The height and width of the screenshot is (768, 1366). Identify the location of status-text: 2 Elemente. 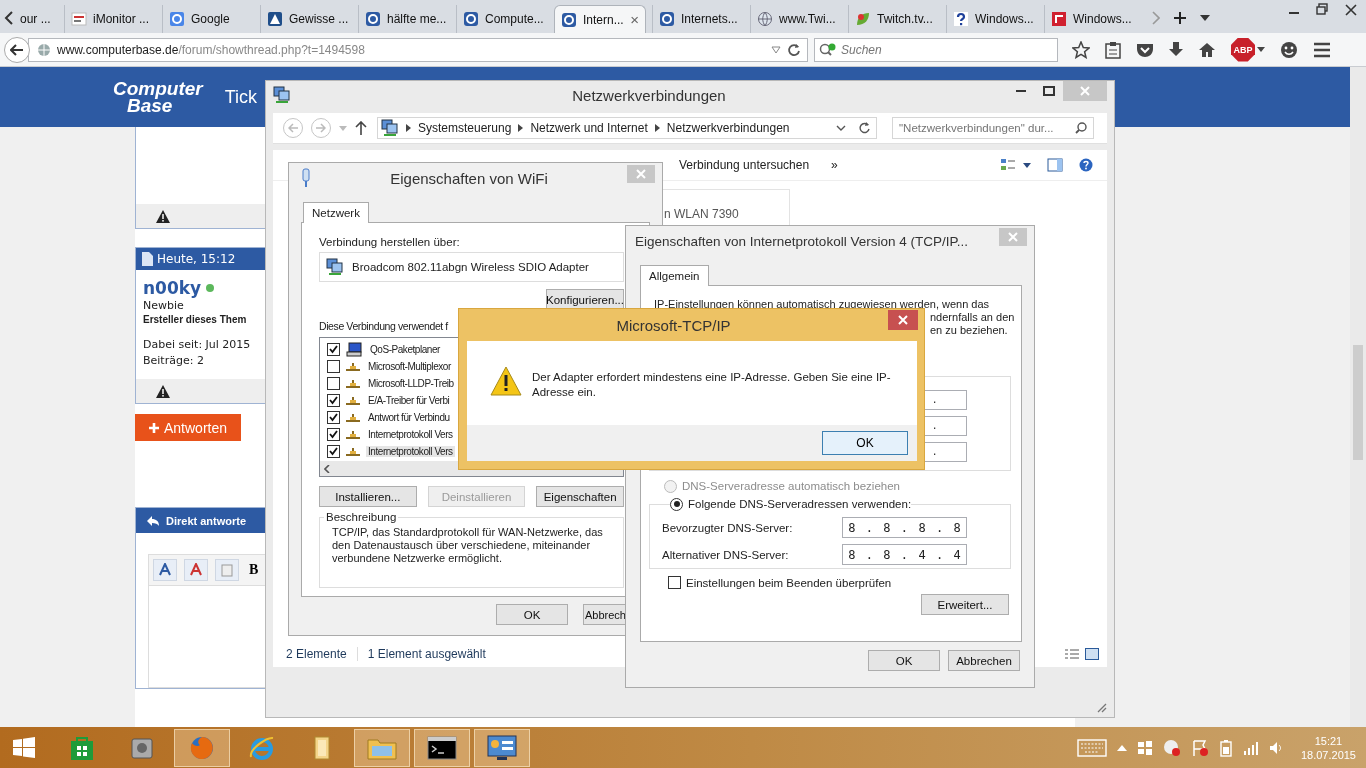
(316, 654).